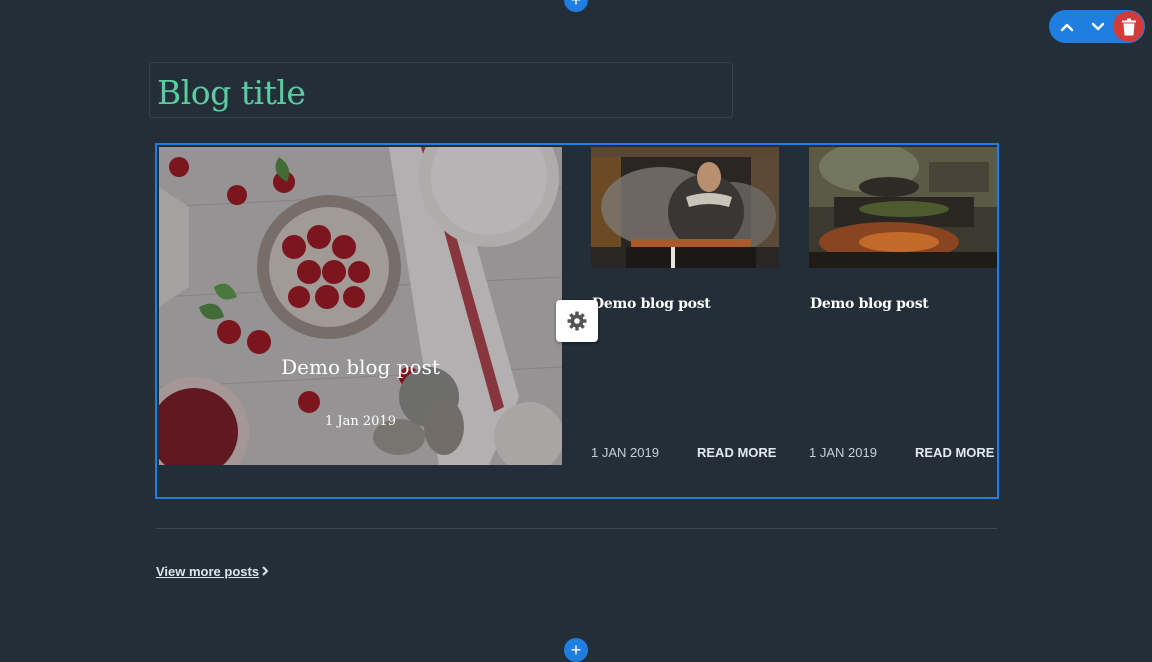  I want to click on chevron-down-icon, so click(1098, 26).